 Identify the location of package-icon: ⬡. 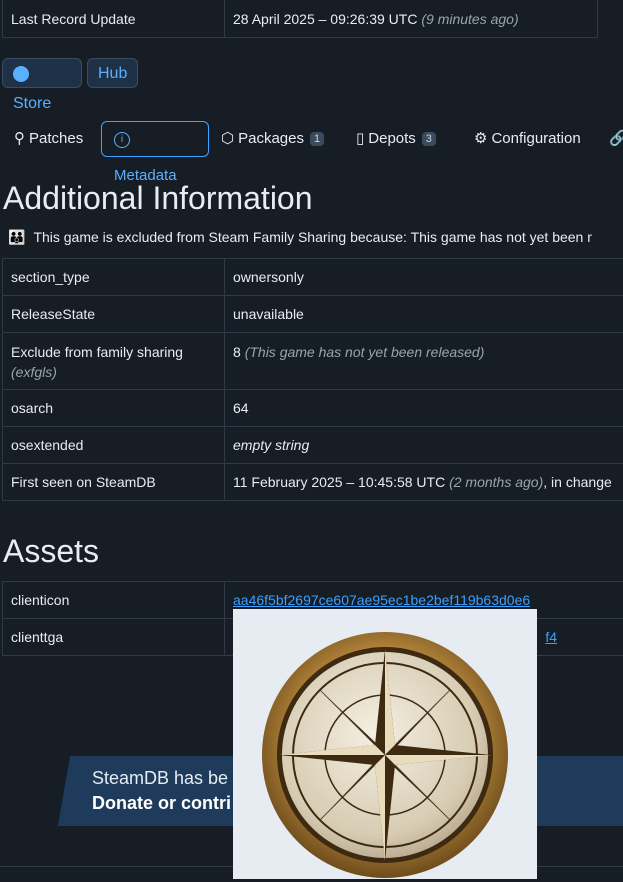
(227, 138).